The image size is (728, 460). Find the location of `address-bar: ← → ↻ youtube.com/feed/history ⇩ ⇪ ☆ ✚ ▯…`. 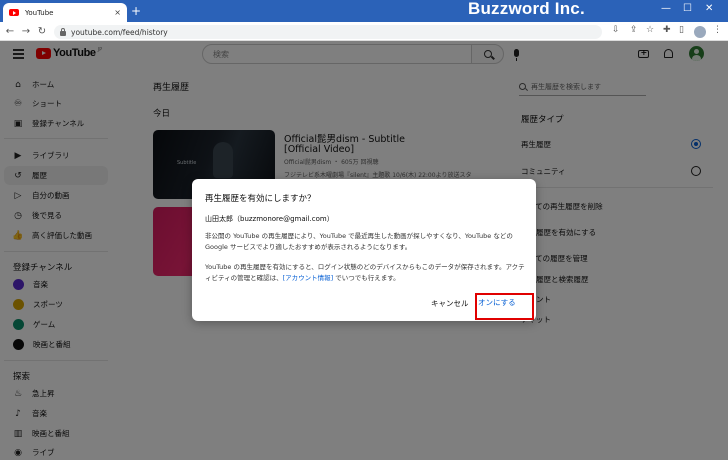

address-bar: ← → ↻ youtube.com/feed/history ⇩ ⇪ ☆ ✚ ▯… is located at coordinates (364, 31).